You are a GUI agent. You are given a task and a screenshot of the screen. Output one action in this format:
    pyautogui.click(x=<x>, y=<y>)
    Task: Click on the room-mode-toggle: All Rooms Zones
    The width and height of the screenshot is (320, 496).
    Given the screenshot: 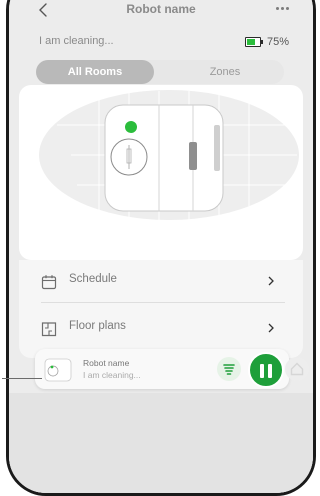 What is the action you would take?
    pyautogui.click(x=160, y=72)
    